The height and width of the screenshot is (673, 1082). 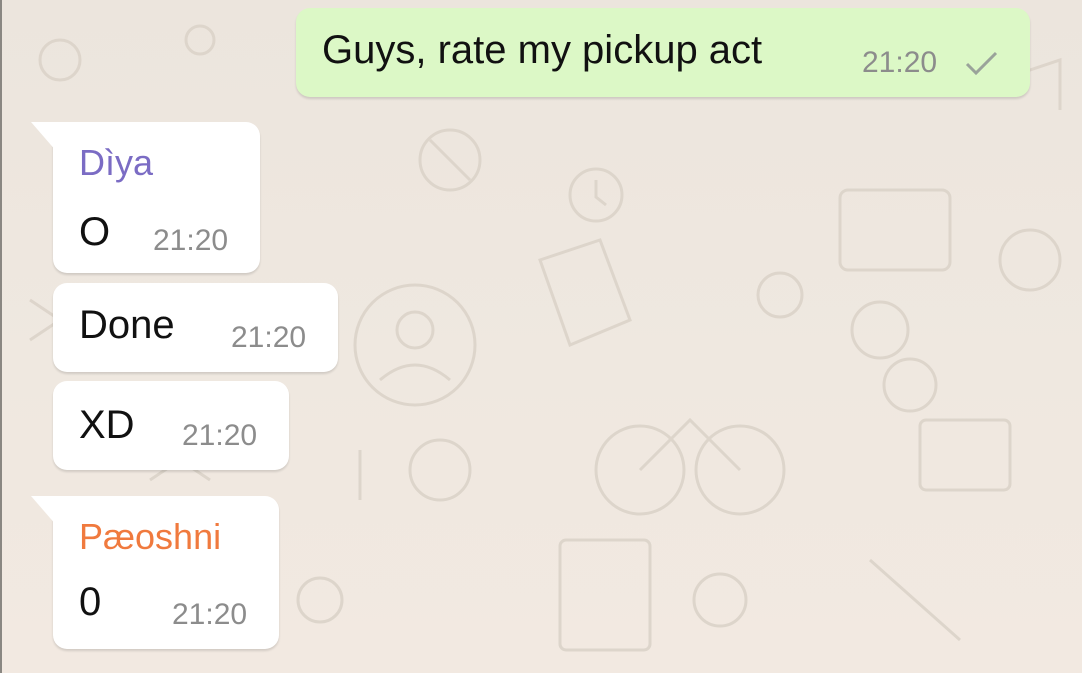 I want to click on incoming-message-bubble: Done 21:20, so click(x=195, y=327).